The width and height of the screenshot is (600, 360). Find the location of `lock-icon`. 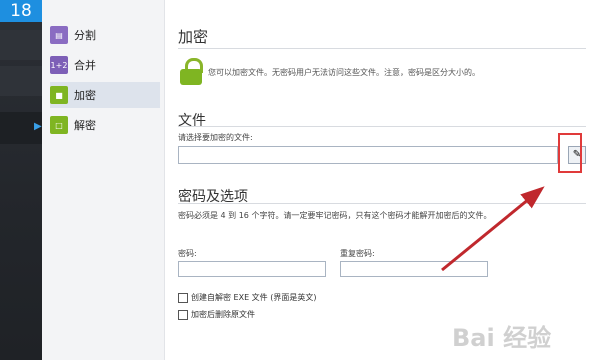

lock-icon is located at coordinates (191, 72).